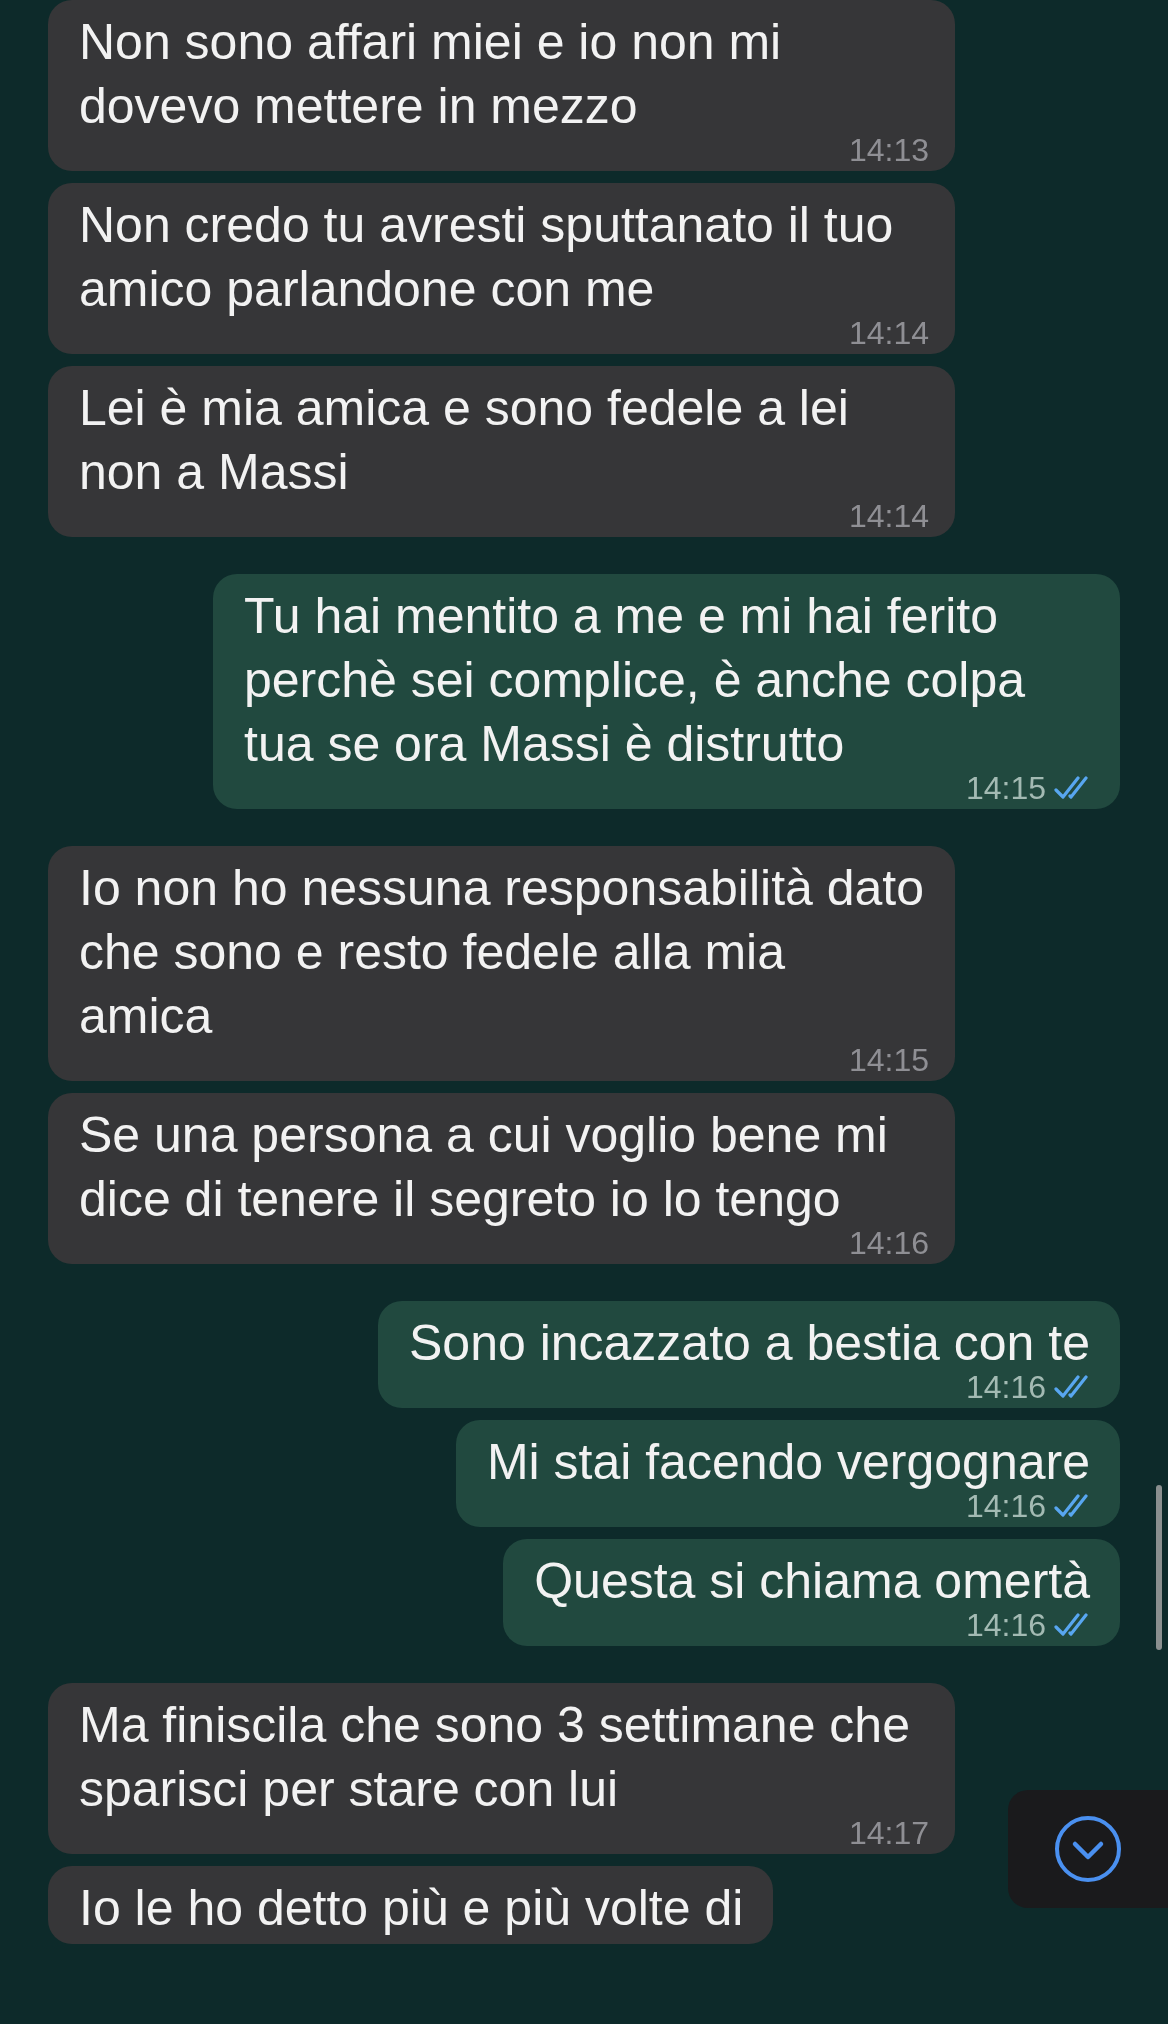 This screenshot has width=1168, height=2024. I want to click on message-text: Io le ho detto più e più volte di, so click(411, 1908).